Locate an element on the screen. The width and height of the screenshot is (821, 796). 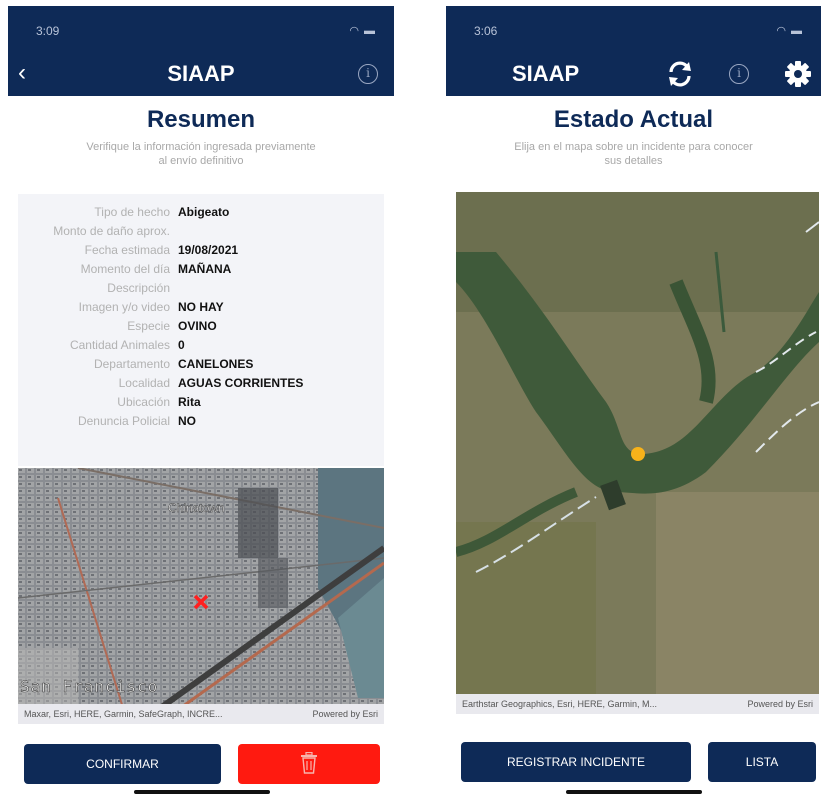
list-button: LISTA is located at coordinates (762, 762).